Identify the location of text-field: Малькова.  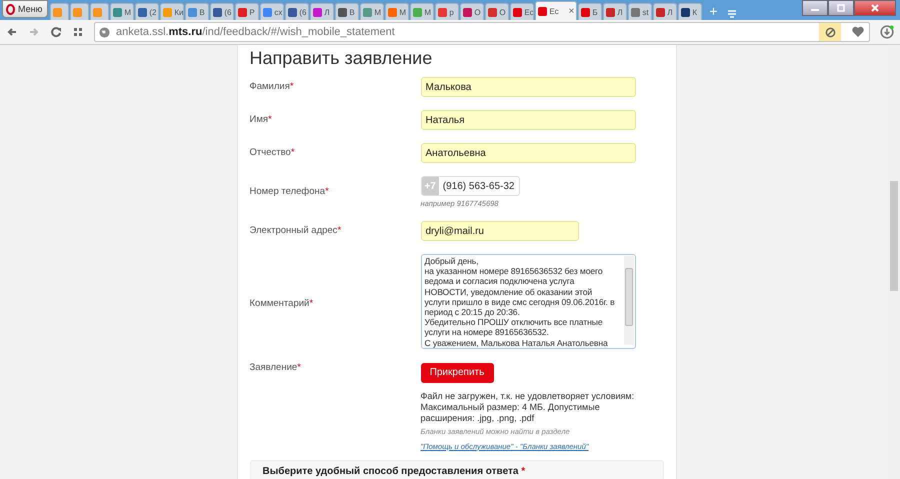
(528, 87).